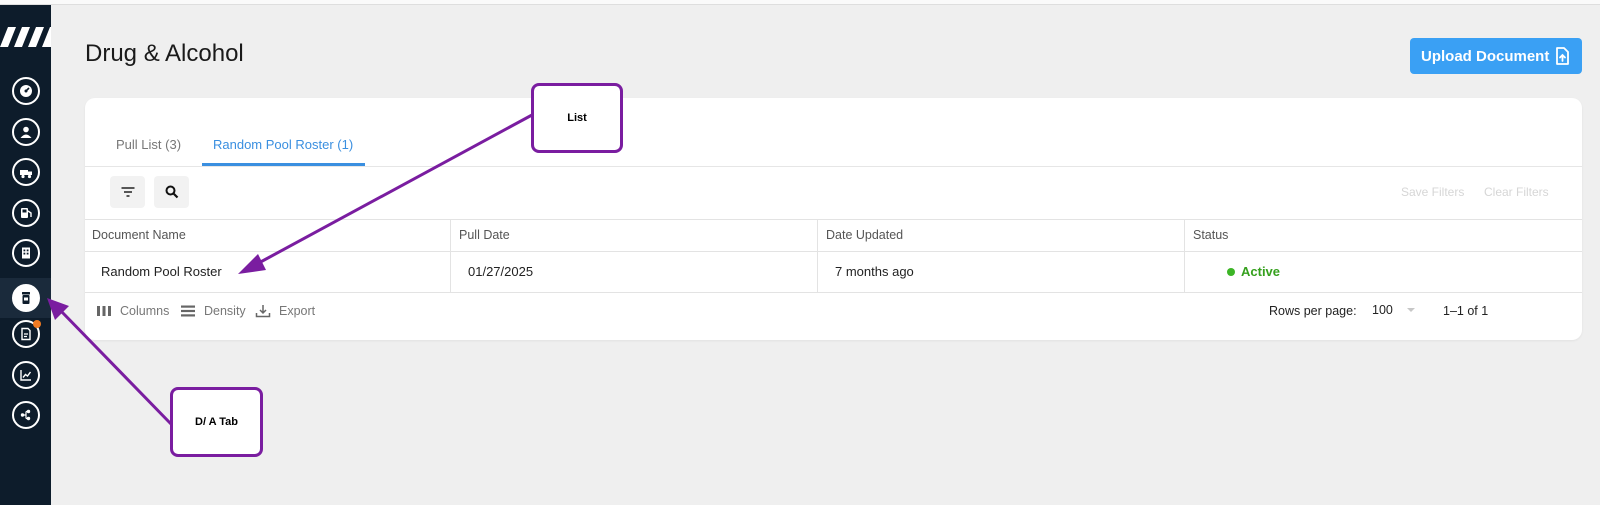 The height and width of the screenshot is (505, 1600). I want to click on filter-button, so click(127, 192).